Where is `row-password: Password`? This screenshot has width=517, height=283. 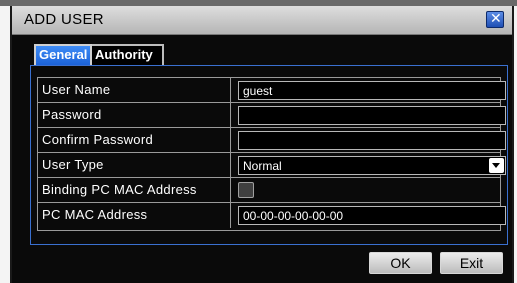 row-password: Password is located at coordinates (272, 115).